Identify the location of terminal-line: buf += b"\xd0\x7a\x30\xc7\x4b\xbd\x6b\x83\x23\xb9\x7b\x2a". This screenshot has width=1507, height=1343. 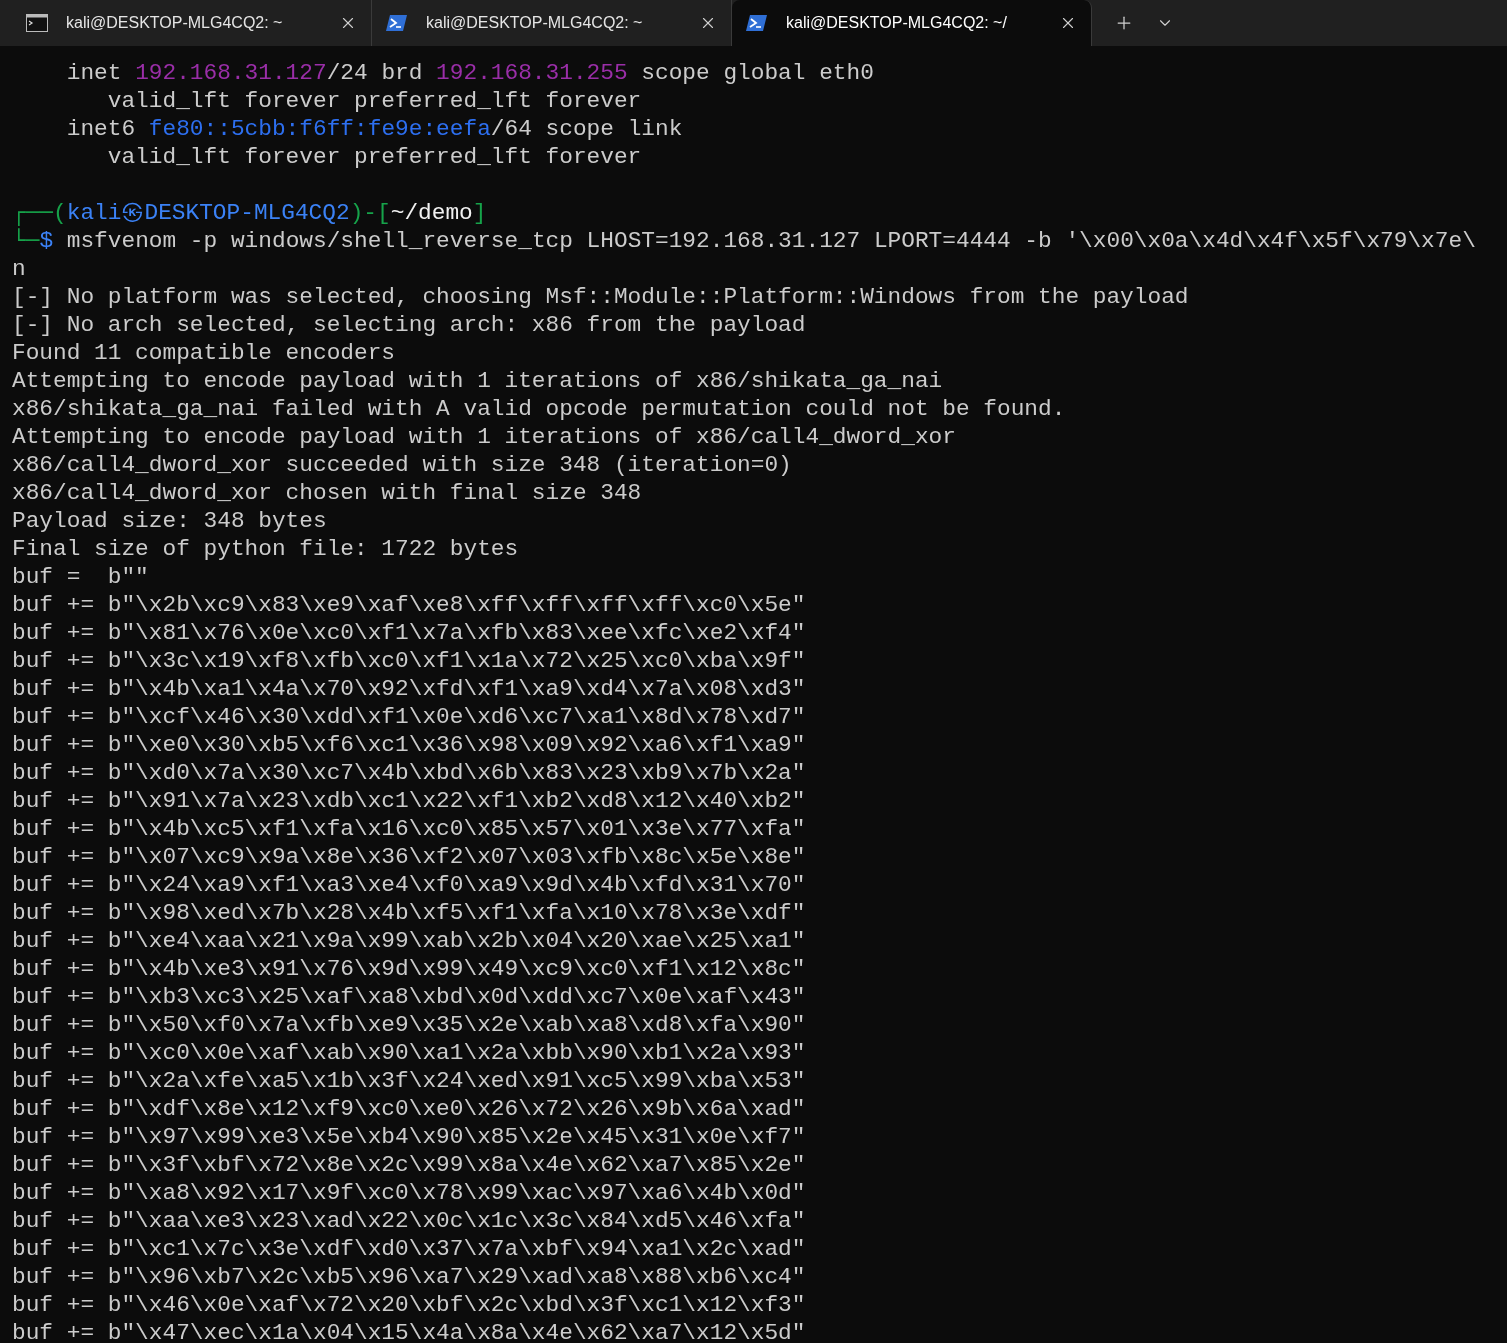
(409, 773).